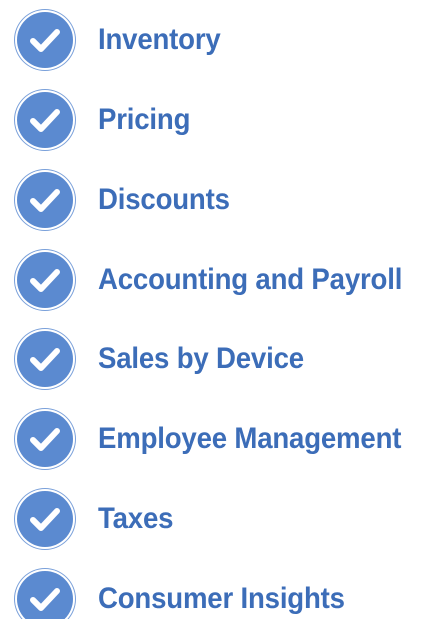 This screenshot has height=619, width=438. I want to click on list-item-accounting-payroll: Accounting and Payroll, so click(219, 282).